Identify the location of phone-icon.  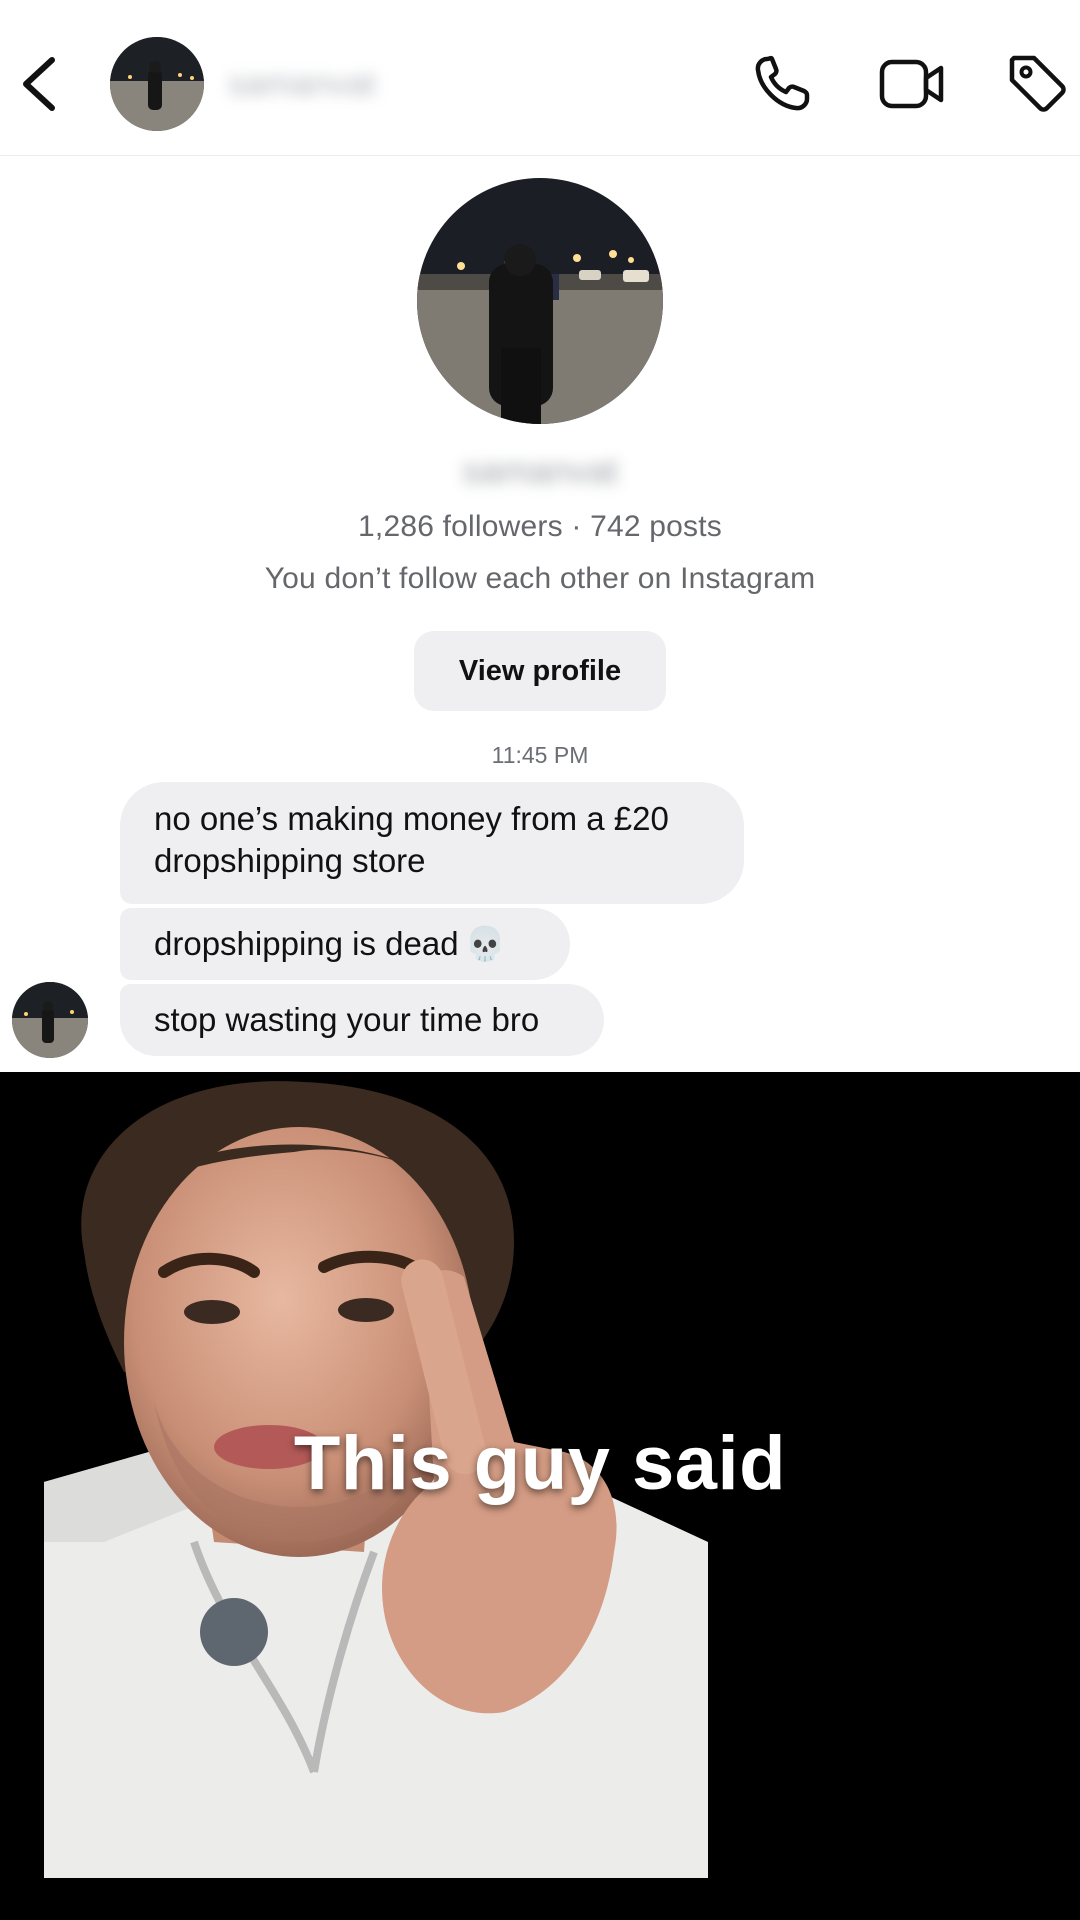
(782, 83).